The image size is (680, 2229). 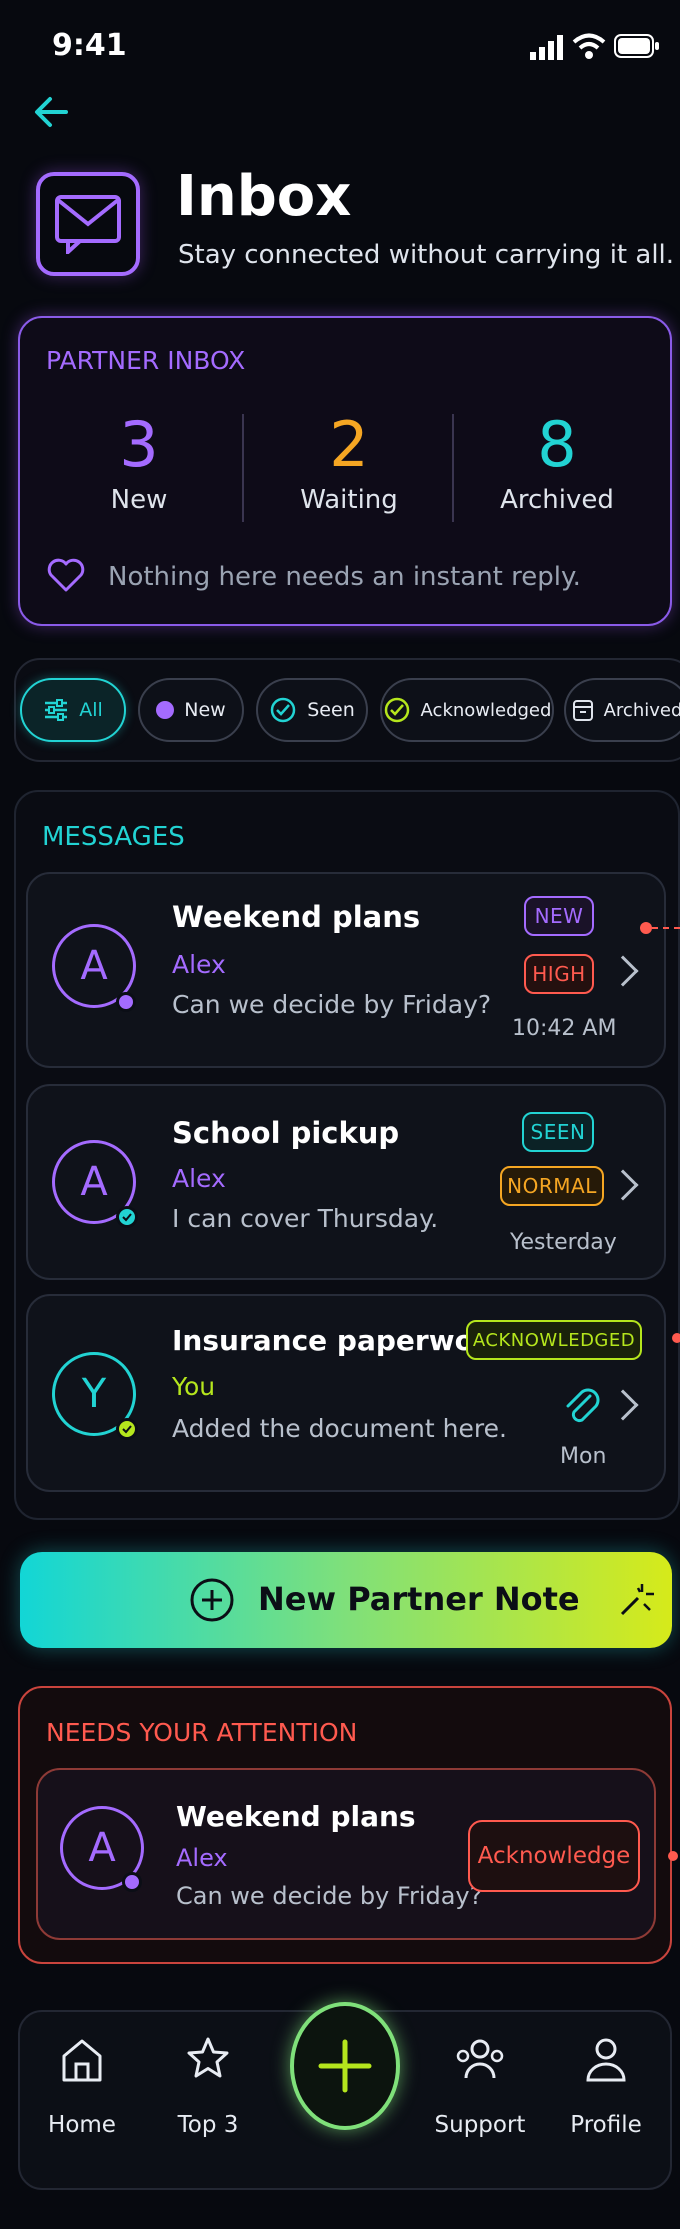 I want to click on stat-new: 3 New, so click(x=139, y=461).